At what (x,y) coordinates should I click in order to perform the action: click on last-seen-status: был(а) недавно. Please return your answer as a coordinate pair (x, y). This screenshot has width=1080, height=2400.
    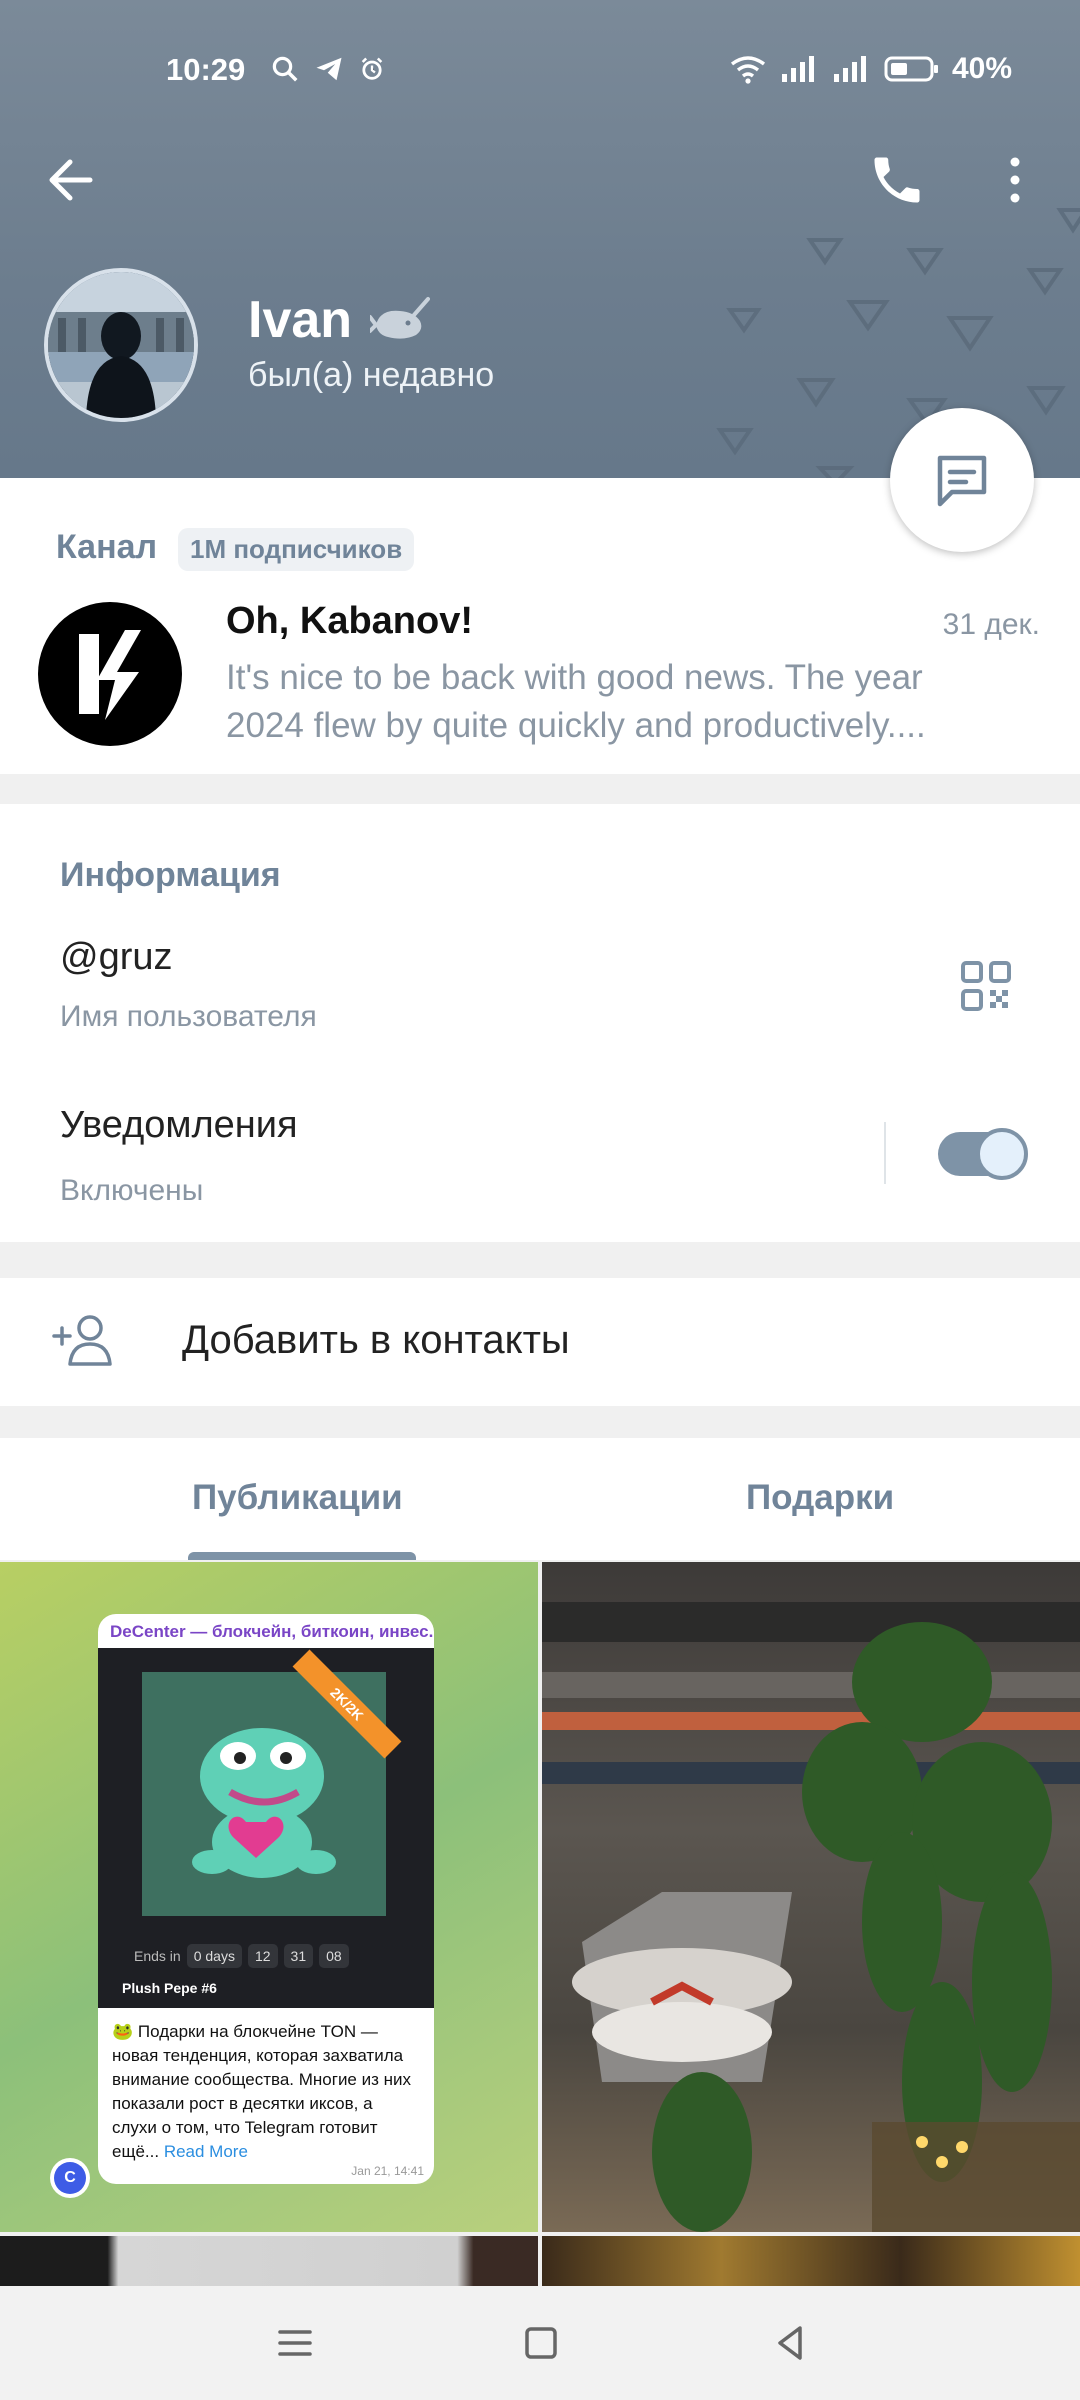
    Looking at the image, I should click on (371, 375).